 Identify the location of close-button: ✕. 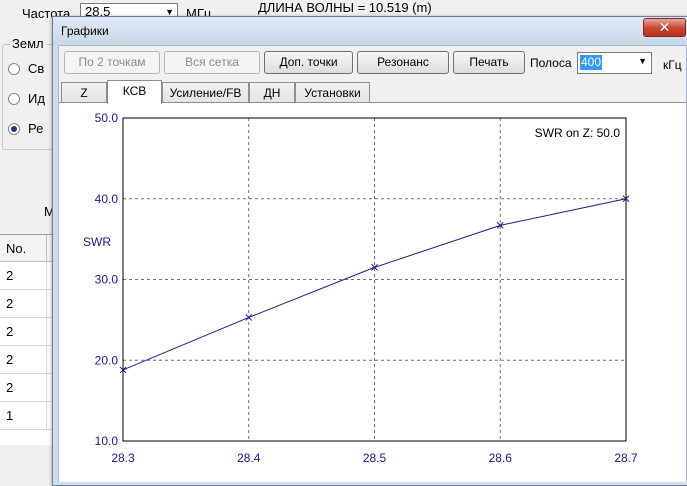
(664, 27).